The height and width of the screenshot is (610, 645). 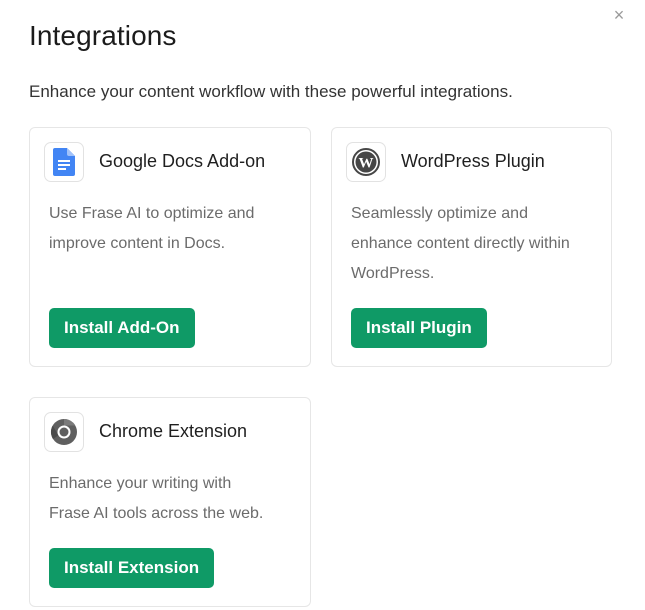 What do you see at coordinates (132, 568) in the screenshot?
I see `install-extension-button: Install Extension` at bounding box center [132, 568].